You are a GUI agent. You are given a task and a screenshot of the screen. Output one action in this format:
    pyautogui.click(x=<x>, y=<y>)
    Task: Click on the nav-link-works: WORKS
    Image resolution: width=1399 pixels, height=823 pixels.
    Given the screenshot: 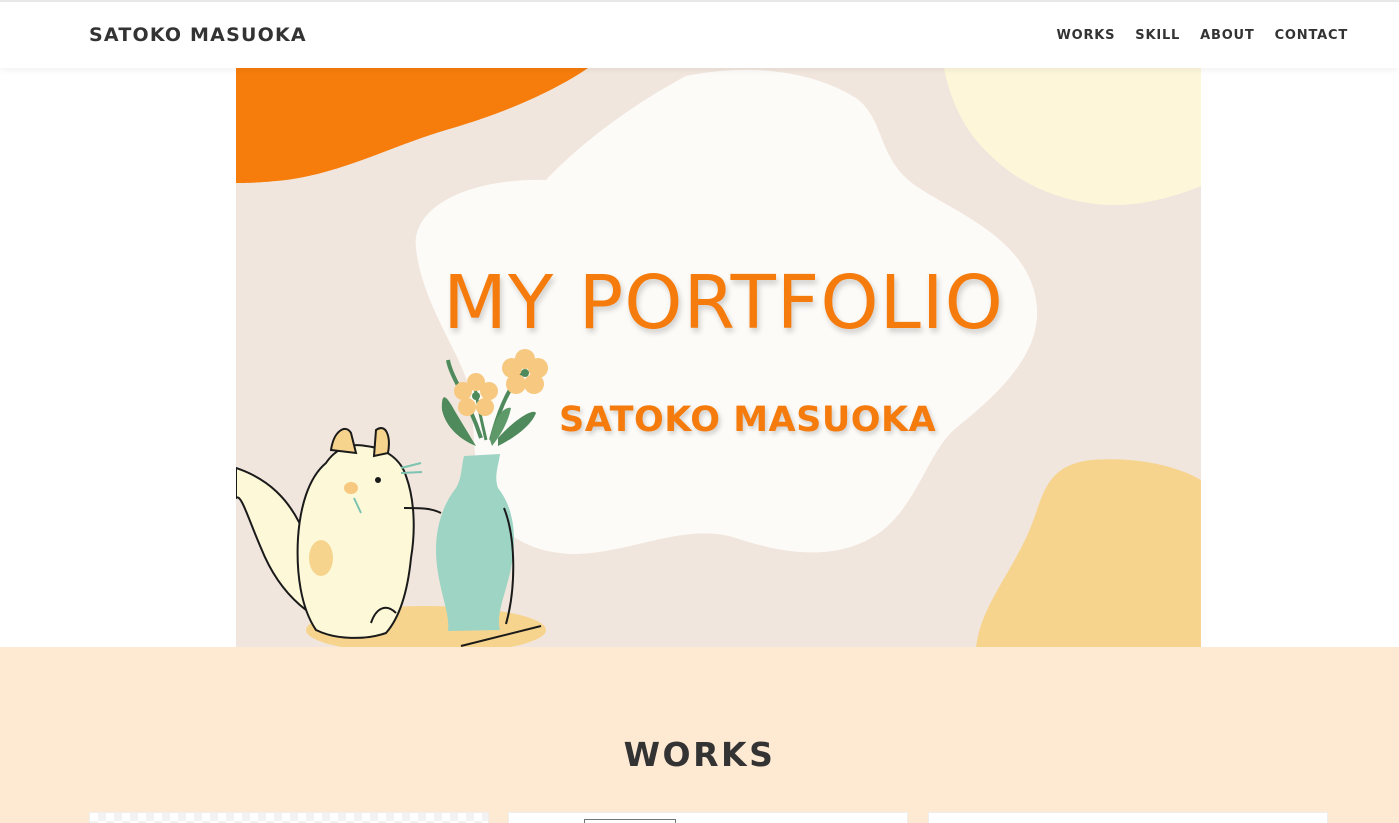 What is the action you would take?
    pyautogui.click(x=1085, y=35)
    